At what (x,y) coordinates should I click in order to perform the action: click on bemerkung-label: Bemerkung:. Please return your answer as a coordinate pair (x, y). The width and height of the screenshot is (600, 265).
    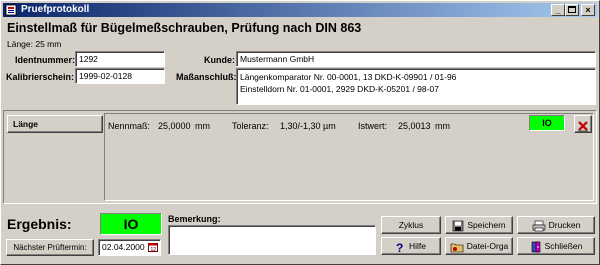
    Looking at the image, I should click on (194, 219).